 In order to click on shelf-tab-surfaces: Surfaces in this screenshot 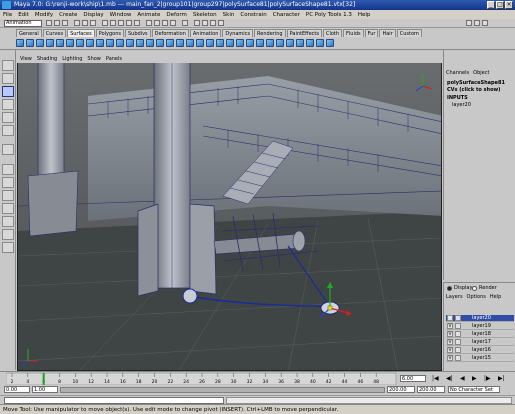, I will do `click(81, 33)`.